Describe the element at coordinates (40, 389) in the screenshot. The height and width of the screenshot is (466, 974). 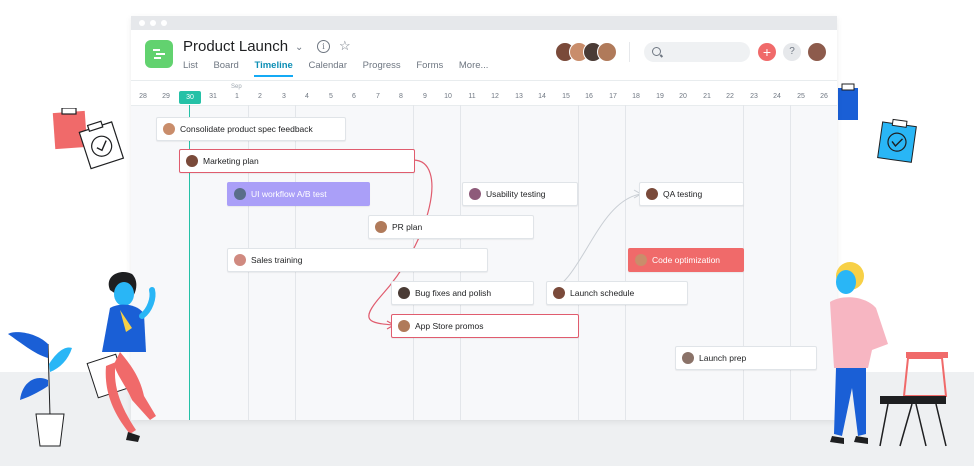
I see `plant-illustration` at that location.